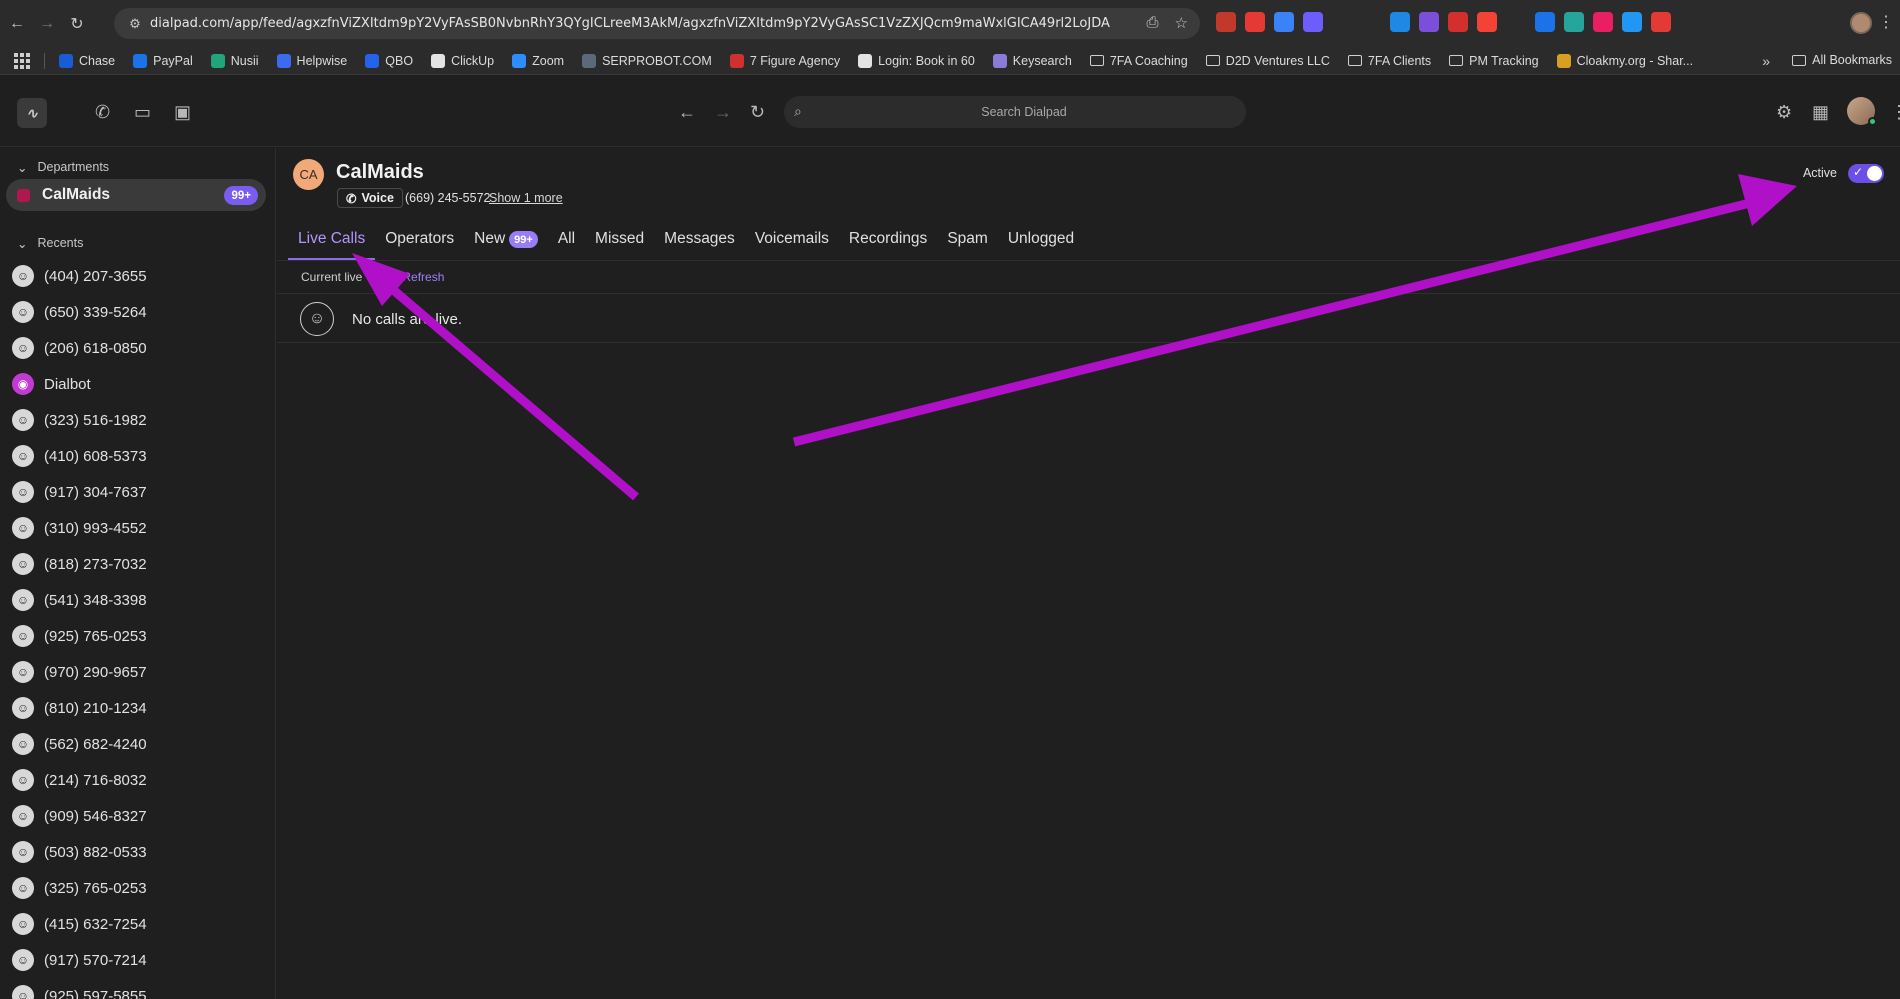 Image resolution: width=1900 pixels, height=999 pixels. Describe the element at coordinates (22, 167) in the screenshot. I see `chevron-down-icon: ⌄` at that location.